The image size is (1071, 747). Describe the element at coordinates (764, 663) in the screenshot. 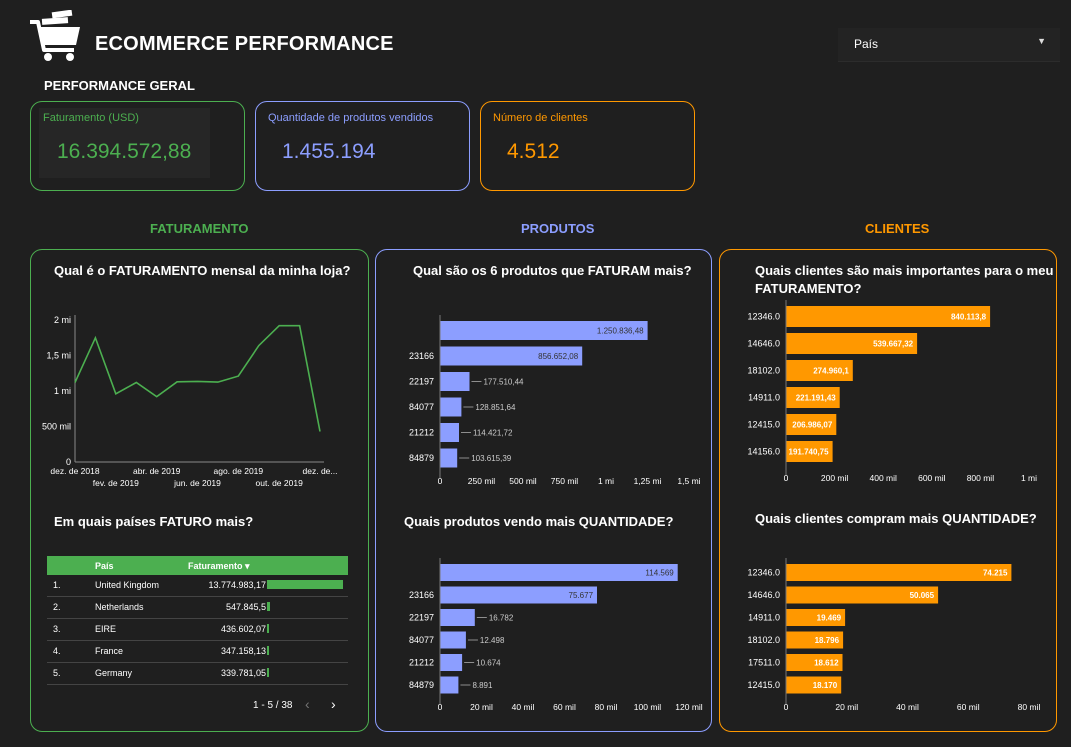

I see `category-label: 17511.0` at that location.